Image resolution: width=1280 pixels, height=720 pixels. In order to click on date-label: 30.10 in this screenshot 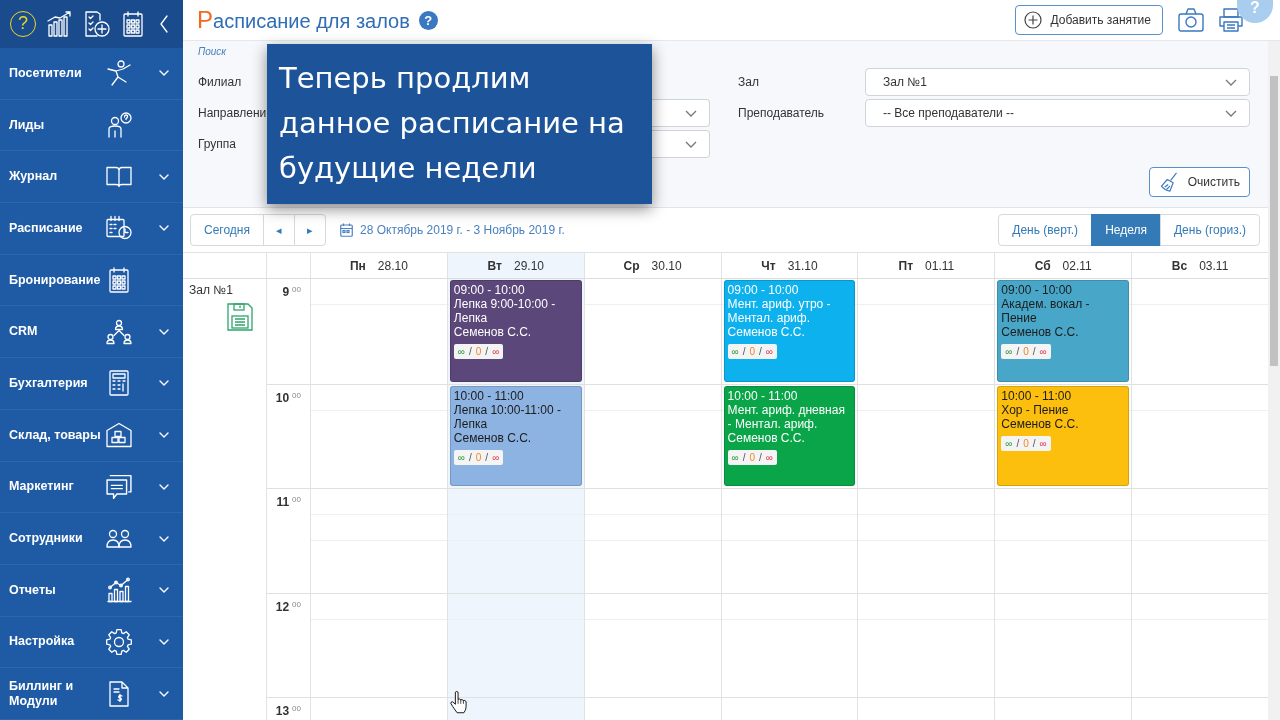, I will do `click(666, 265)`.